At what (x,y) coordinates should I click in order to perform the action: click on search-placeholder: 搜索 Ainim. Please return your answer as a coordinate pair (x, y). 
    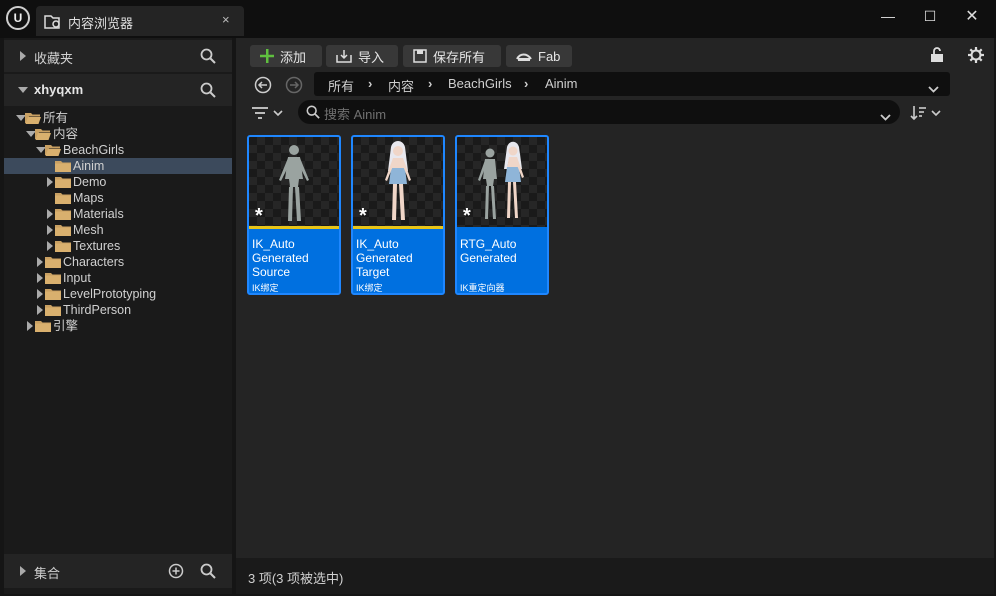
    Looking at the image, I should click on (355, 114).